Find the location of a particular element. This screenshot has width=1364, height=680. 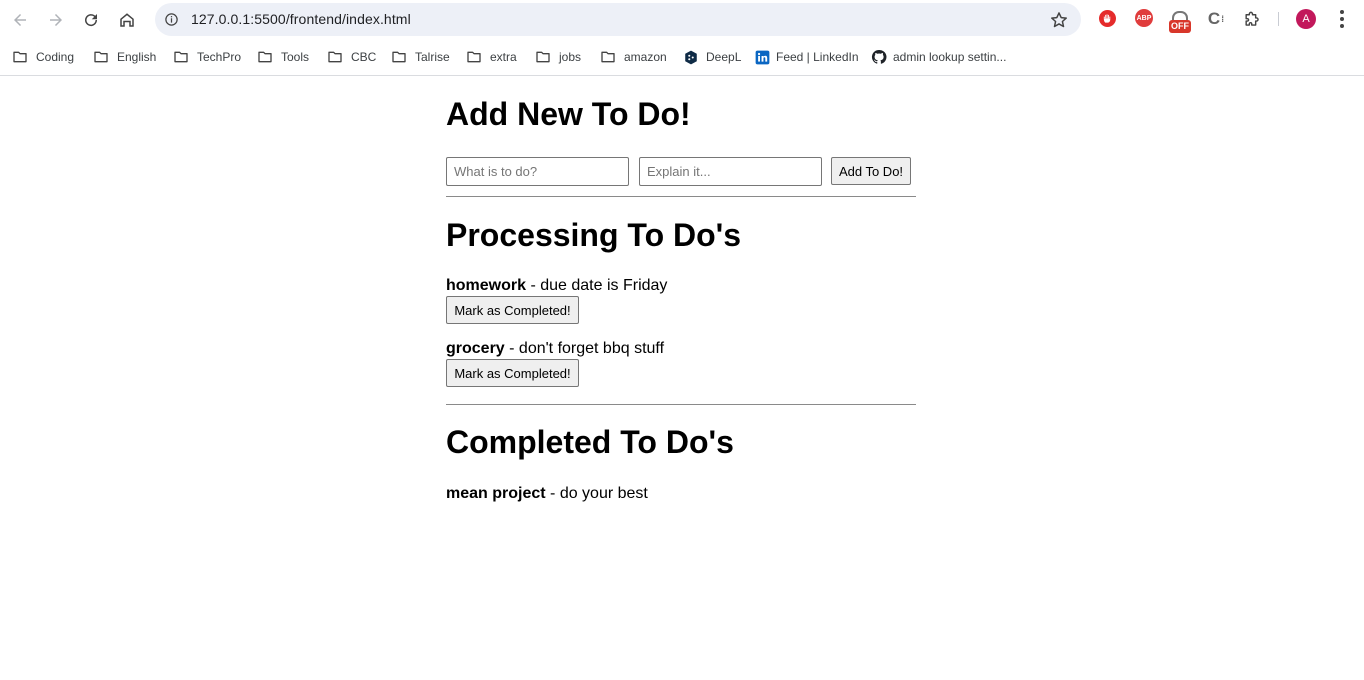

home-icon is located at coordinates (127, 20).